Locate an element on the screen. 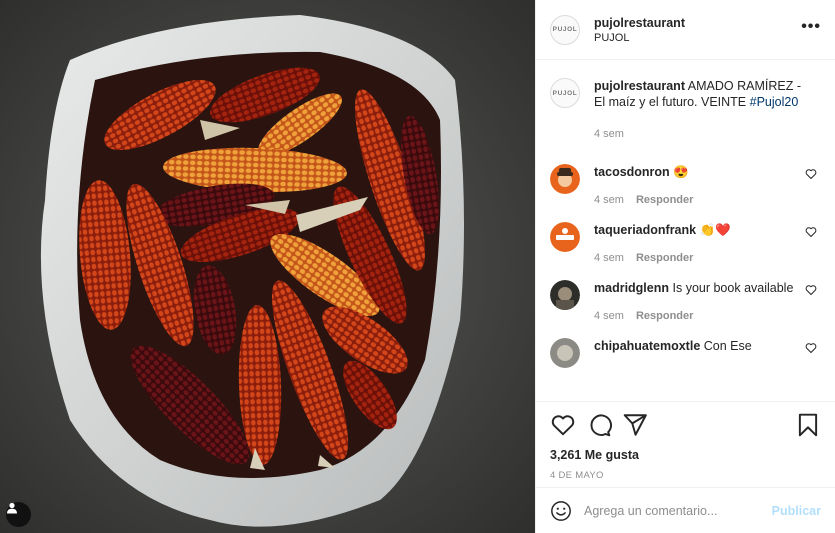  like-count: 3,261 Me gusta is located at coordinates (685, 455).